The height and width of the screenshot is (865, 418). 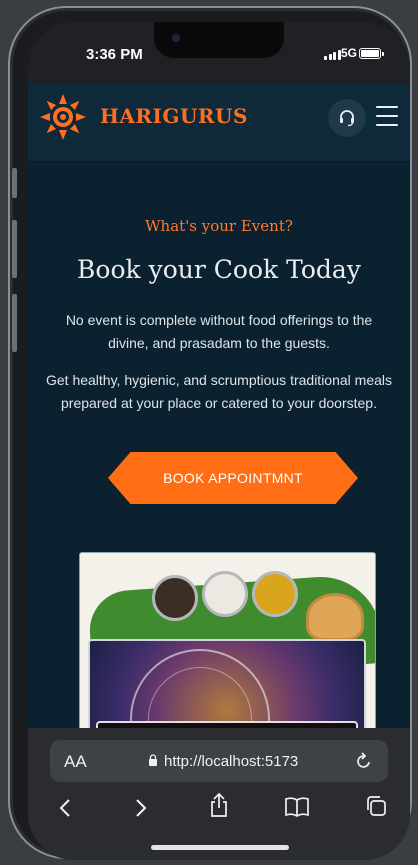 What do you see at coordinates (174, 116) in the screenshot?
I see `brand-name: HARIGURUS` at bounding box center [174, 116].